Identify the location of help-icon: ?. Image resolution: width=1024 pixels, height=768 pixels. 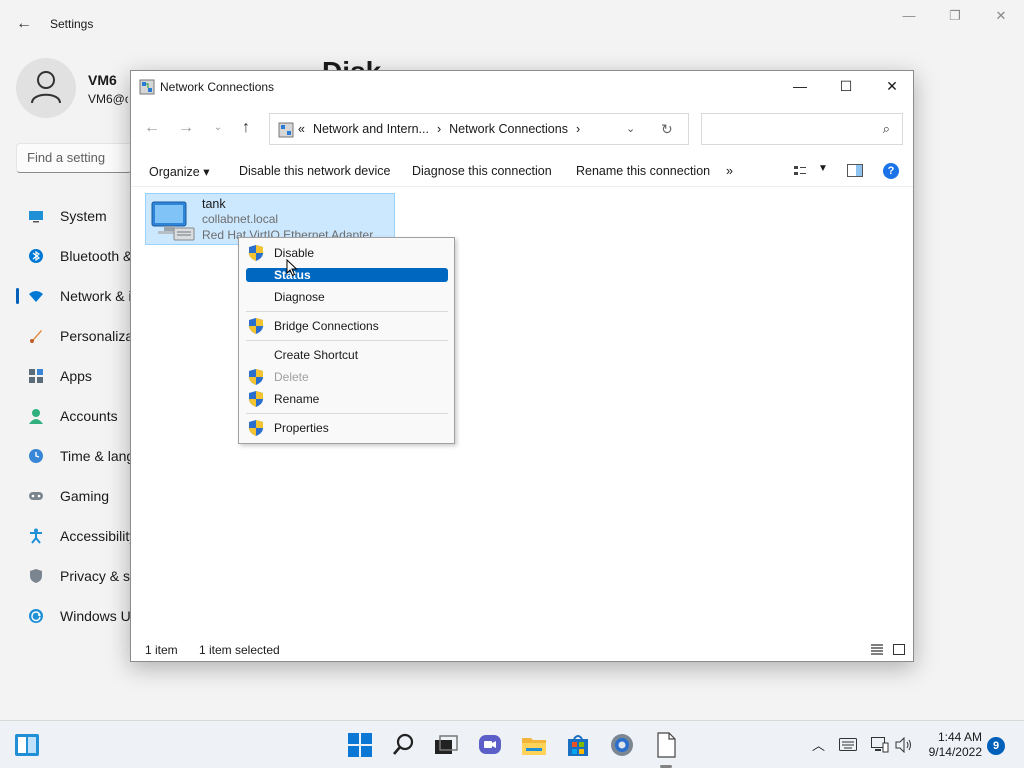
(891, 171).